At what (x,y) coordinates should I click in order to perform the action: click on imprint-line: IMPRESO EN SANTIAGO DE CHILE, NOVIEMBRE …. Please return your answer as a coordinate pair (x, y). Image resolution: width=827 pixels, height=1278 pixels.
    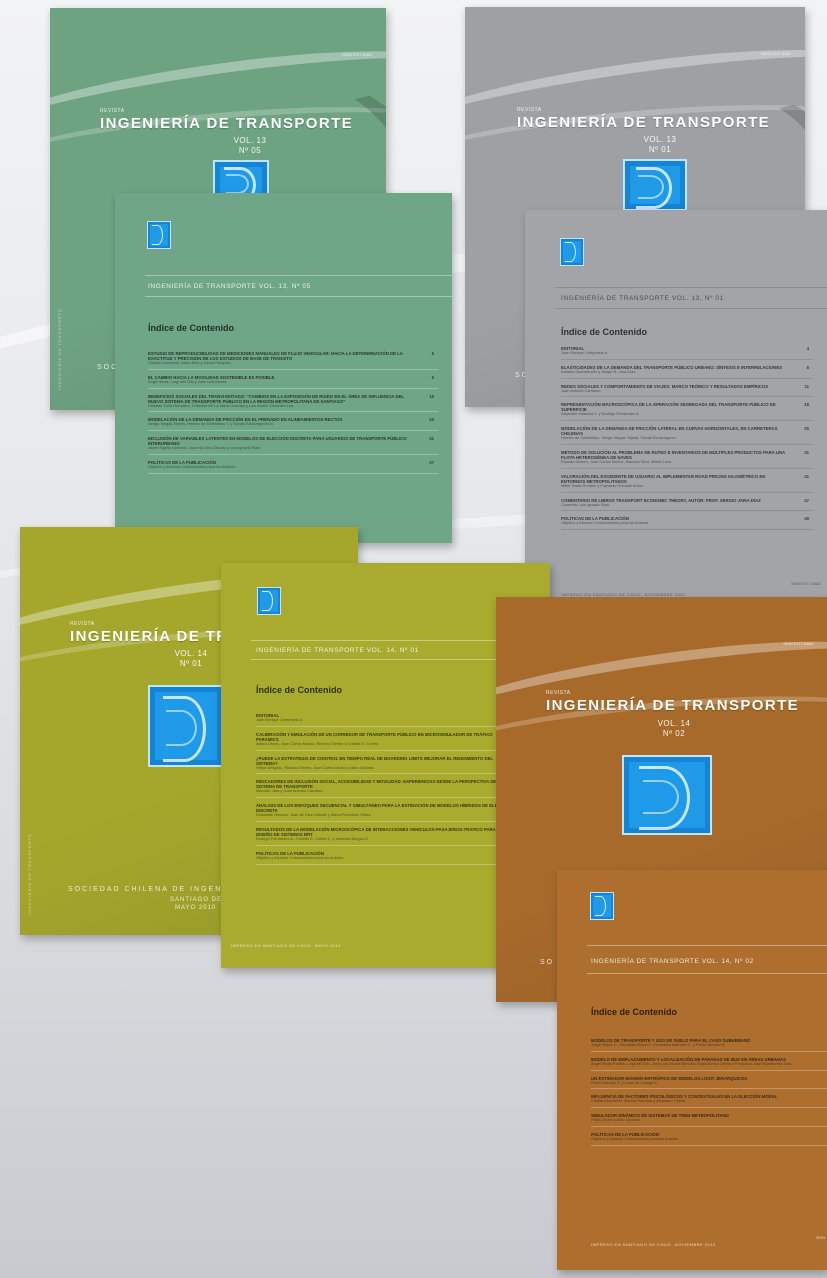
    Looking at the image, I should click on (653, 1244).